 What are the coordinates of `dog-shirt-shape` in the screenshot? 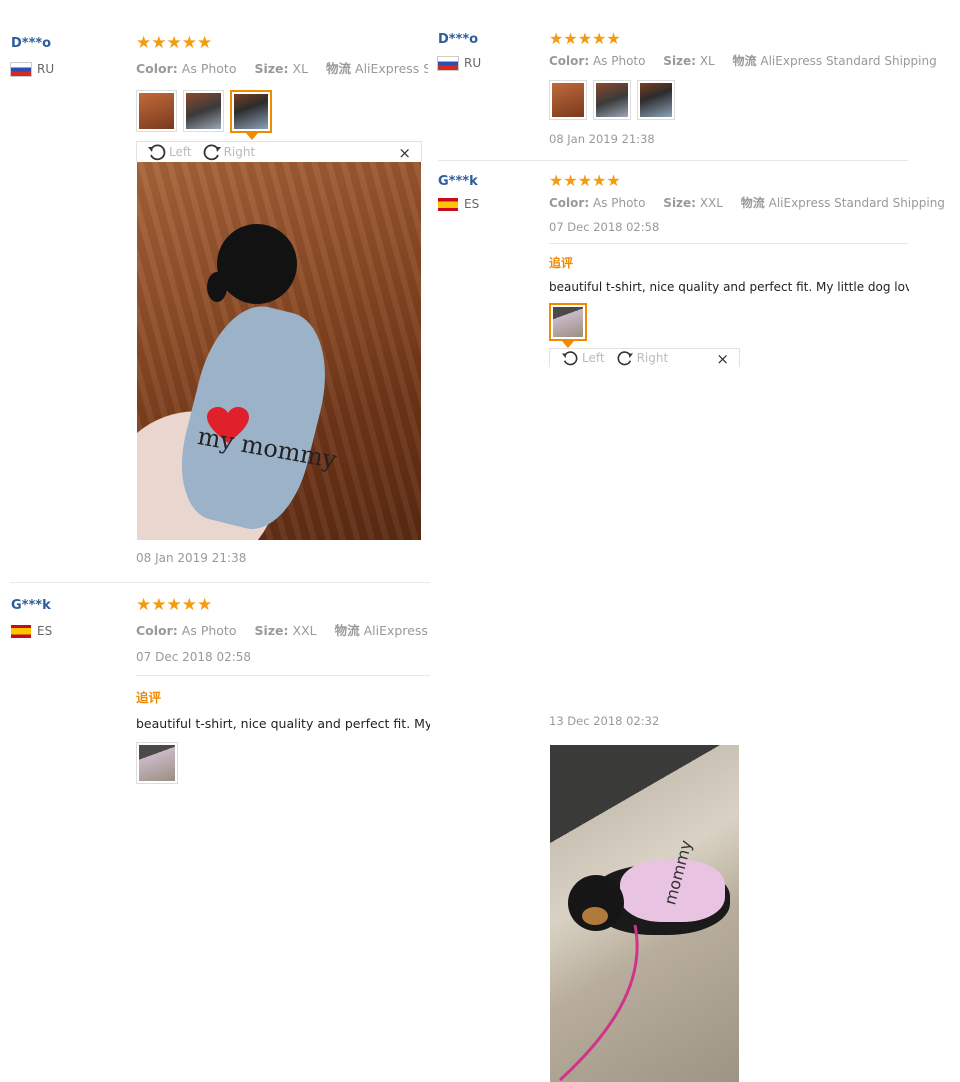 It's located at (254, 417).